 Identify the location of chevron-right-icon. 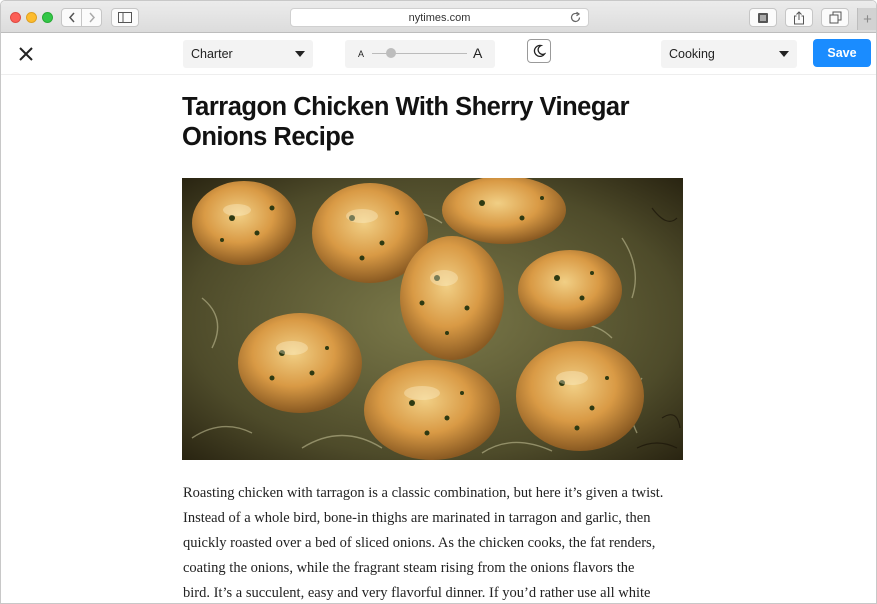
(91, 17).